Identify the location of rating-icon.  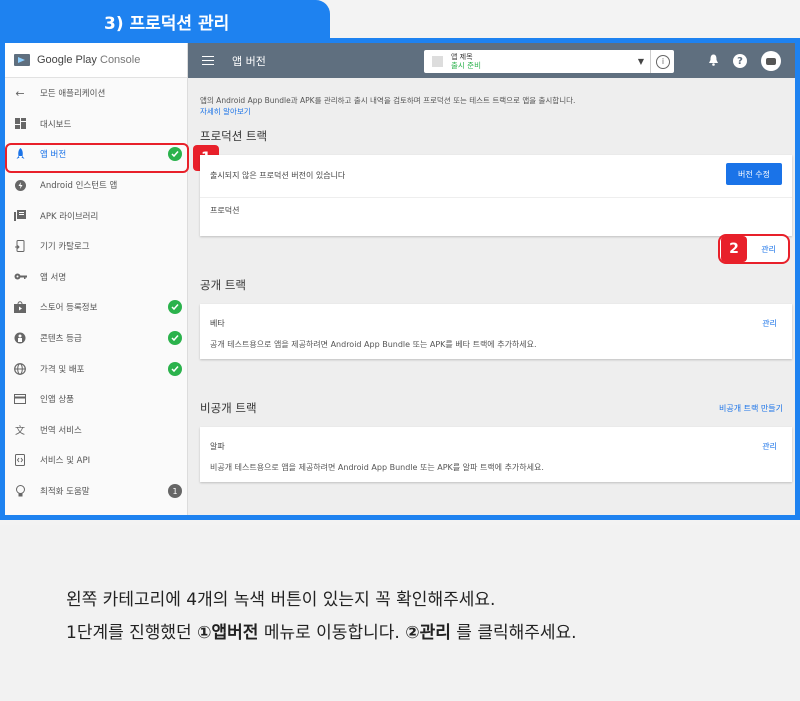
(20, 338).